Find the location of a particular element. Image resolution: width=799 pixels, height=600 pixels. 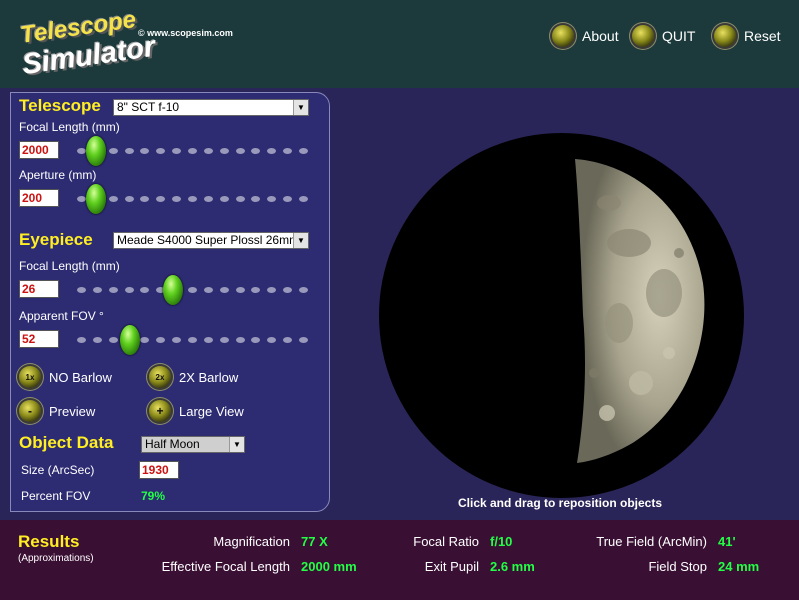

object-select: Half Moon ▼ is located at coordinates (193, 444).